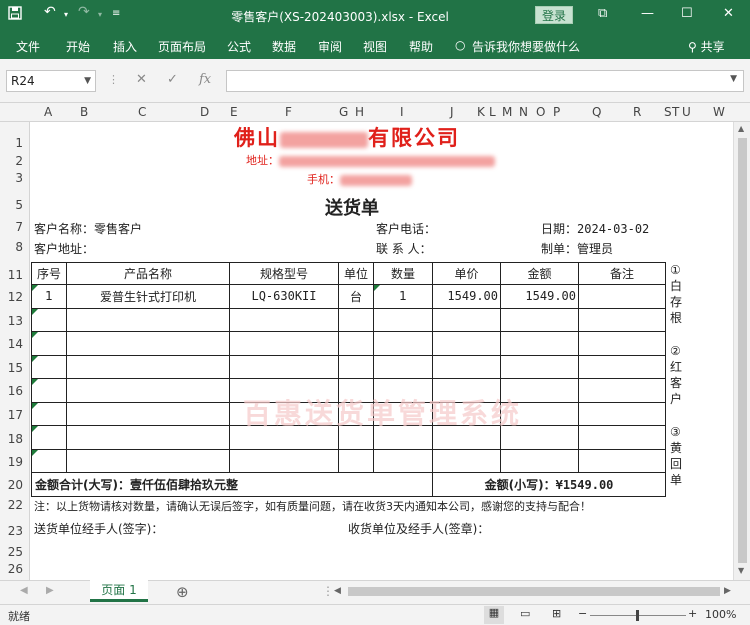  What do you see at coordinates (15, 505) in the screenshot?
I see `row-header: 22` at bounding box center [15, 505].